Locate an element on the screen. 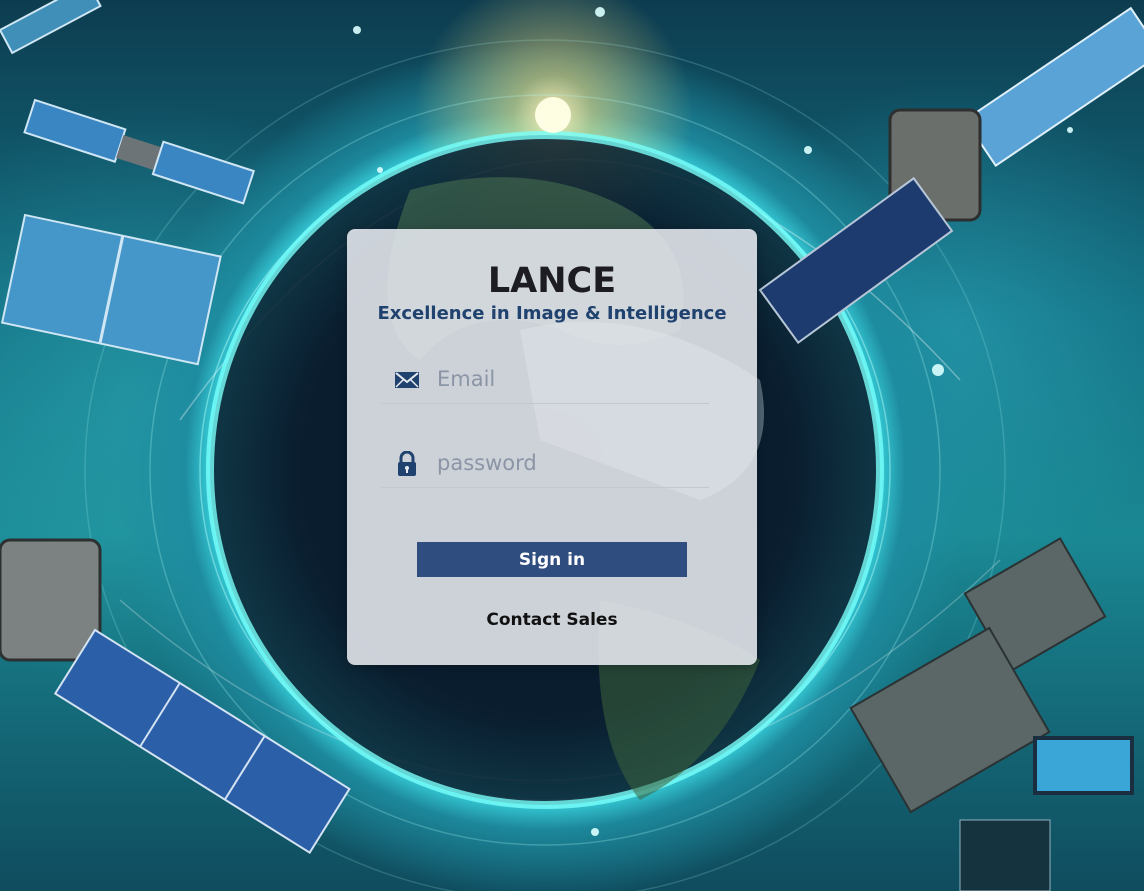  brand-title: LANCE is located at coordinates (552, 281).